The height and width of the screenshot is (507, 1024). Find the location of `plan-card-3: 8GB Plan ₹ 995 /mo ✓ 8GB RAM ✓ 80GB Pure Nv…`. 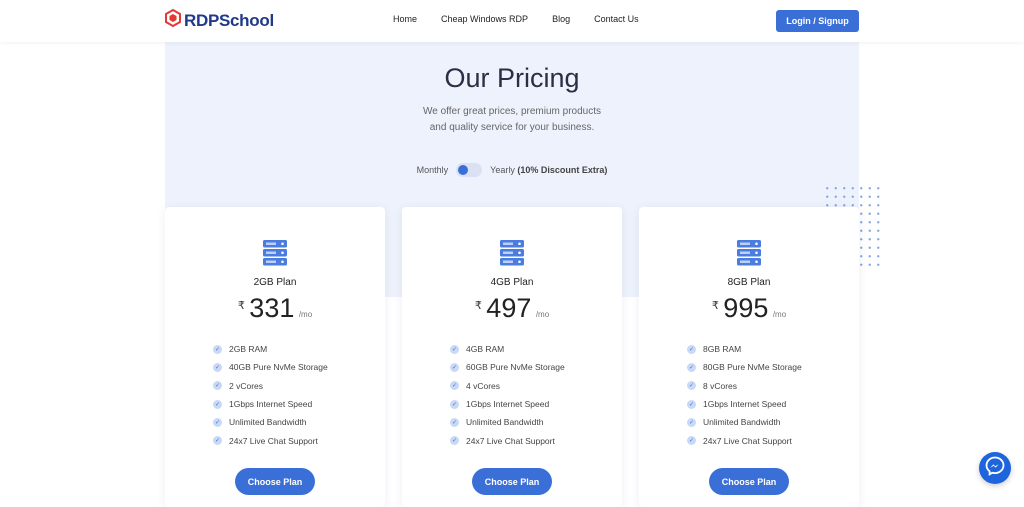

plan-card-3: 8GB Plan ₹ 995 /mo ✓ 8GB RAM ✓ 80GB Pure Nv… is located at coordinates (749, 357).